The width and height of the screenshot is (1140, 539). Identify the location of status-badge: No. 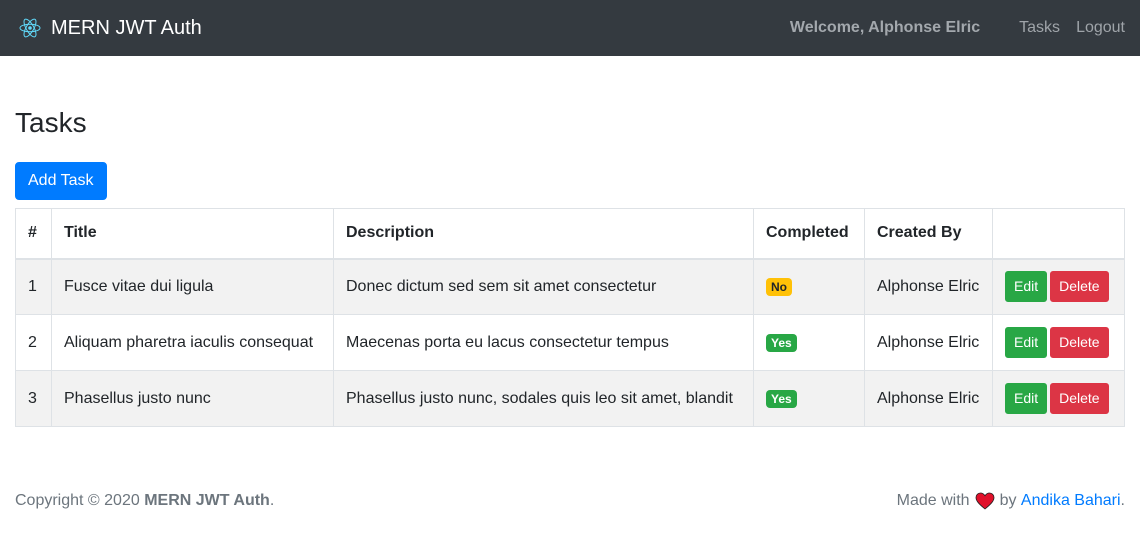
(779, 286).